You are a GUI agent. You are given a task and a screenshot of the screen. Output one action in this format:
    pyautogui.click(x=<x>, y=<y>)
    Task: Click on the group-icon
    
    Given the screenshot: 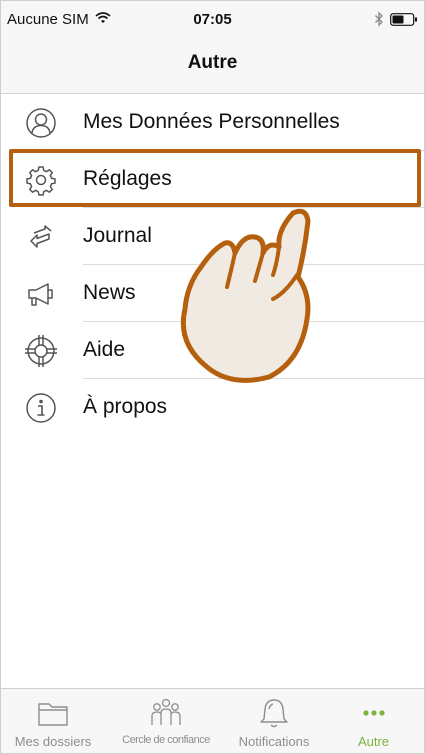 What is the action you would take?
    pyautogui.click(x=166, y=713)
    